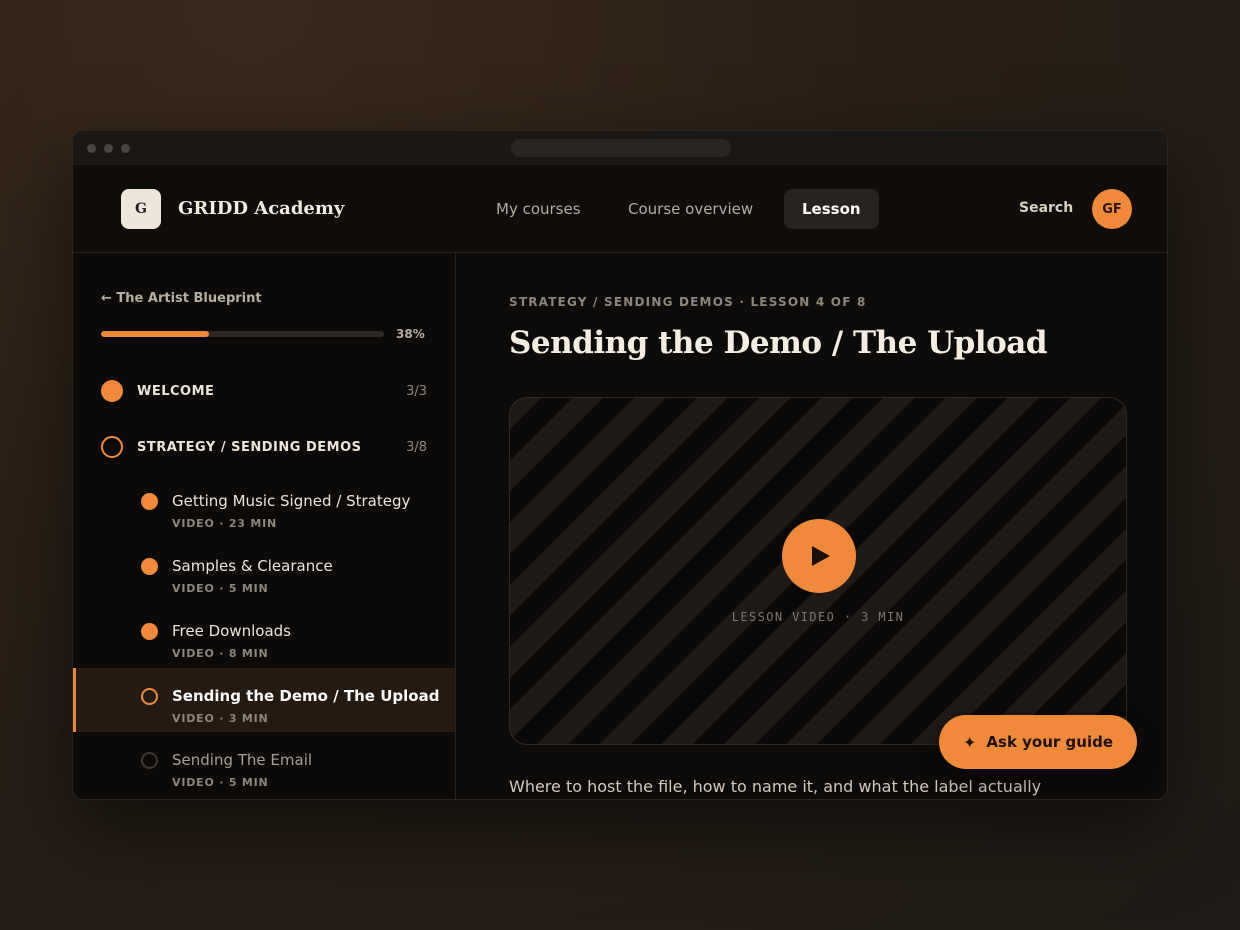  I want to click on course-progress-bar, so click(242, 334).